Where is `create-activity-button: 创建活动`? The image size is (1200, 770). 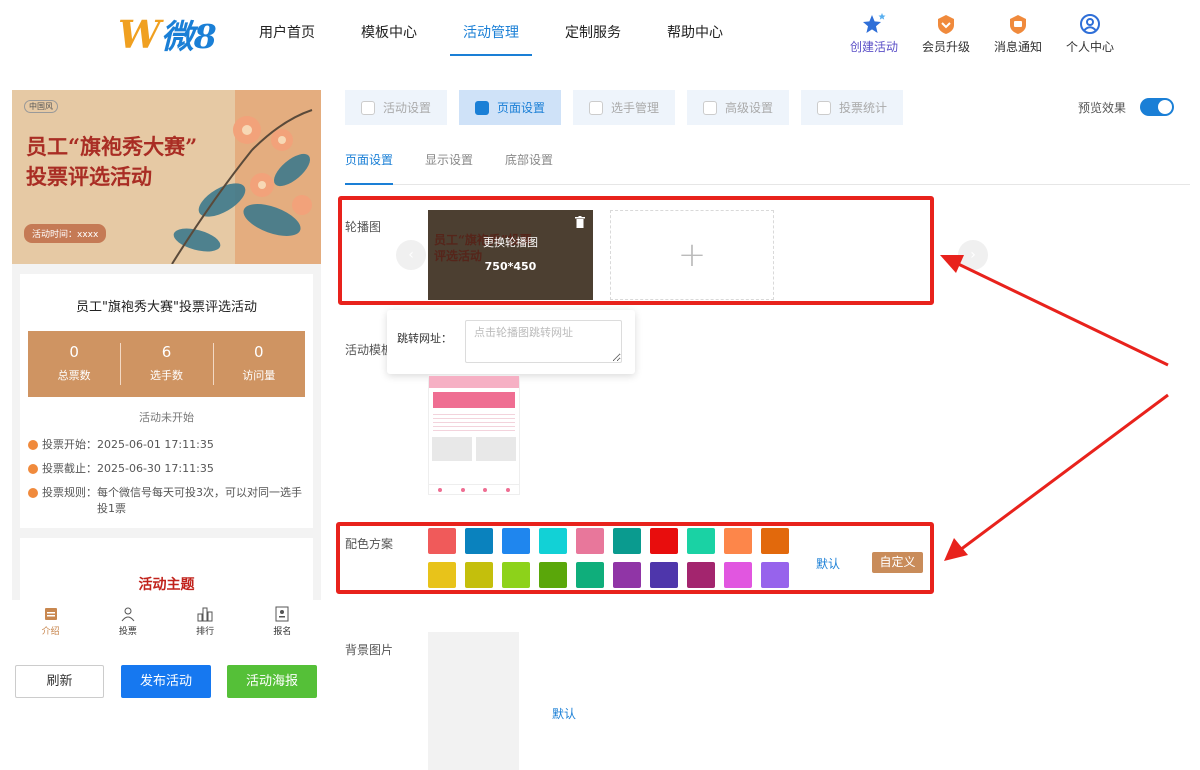
create-activity-button: 创建活动 is located at coordinates (874, 33).